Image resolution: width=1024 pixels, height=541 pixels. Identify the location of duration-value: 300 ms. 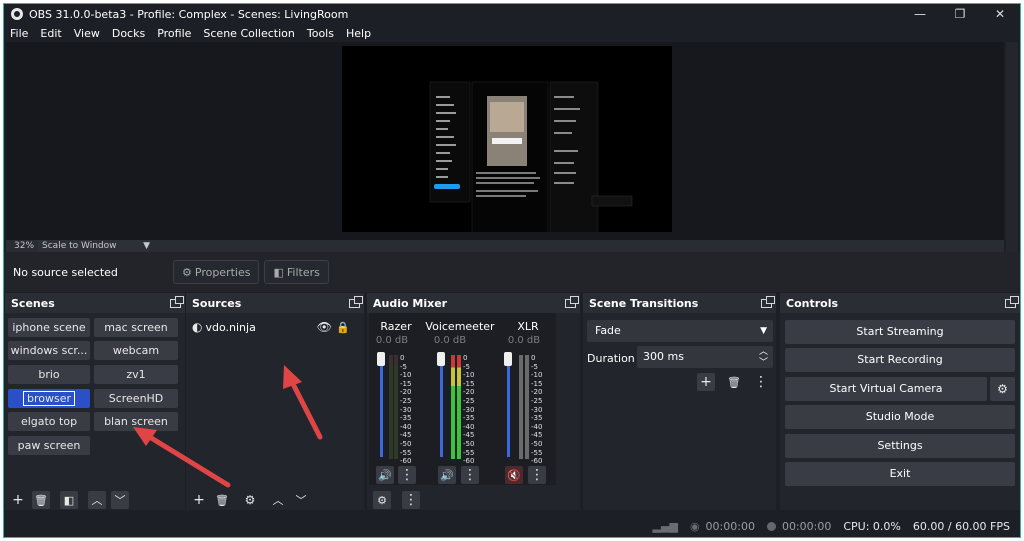
(663, 356).